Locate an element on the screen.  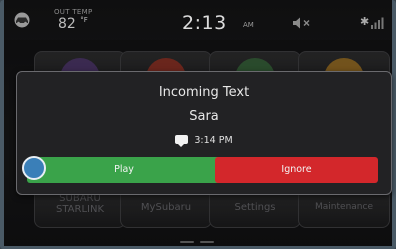
signal-icon is located at coordinates (377, 23).